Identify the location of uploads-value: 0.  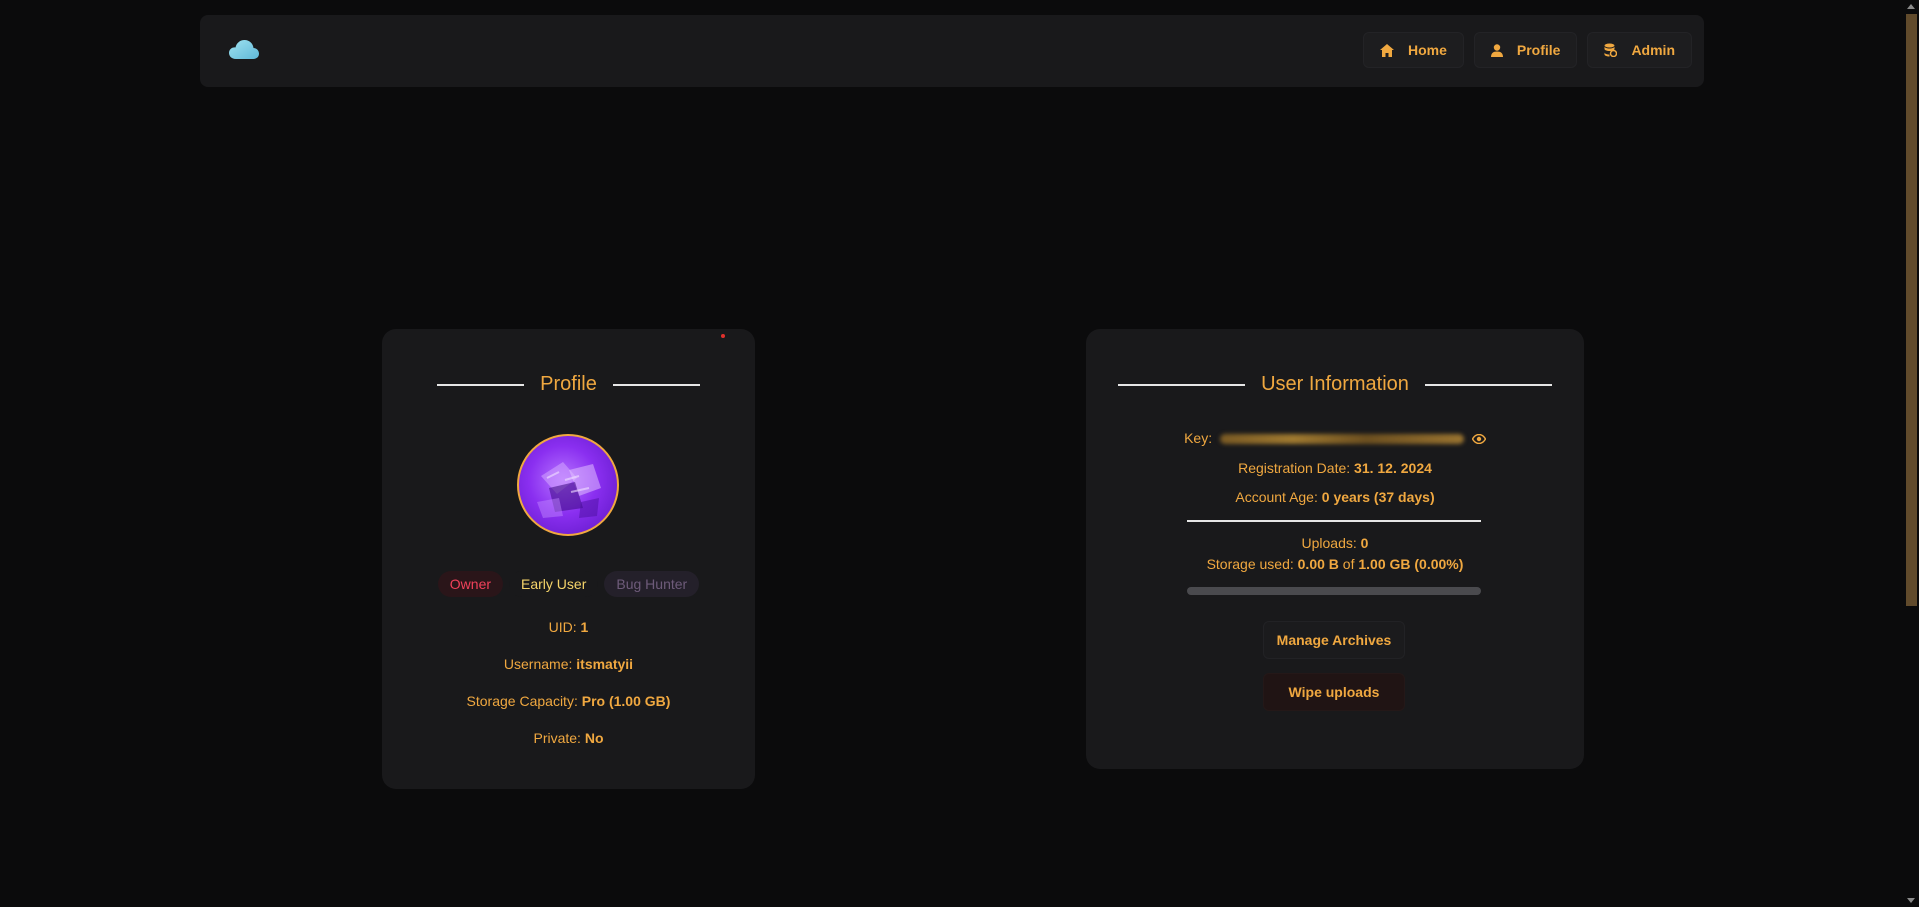
(1364, 543).